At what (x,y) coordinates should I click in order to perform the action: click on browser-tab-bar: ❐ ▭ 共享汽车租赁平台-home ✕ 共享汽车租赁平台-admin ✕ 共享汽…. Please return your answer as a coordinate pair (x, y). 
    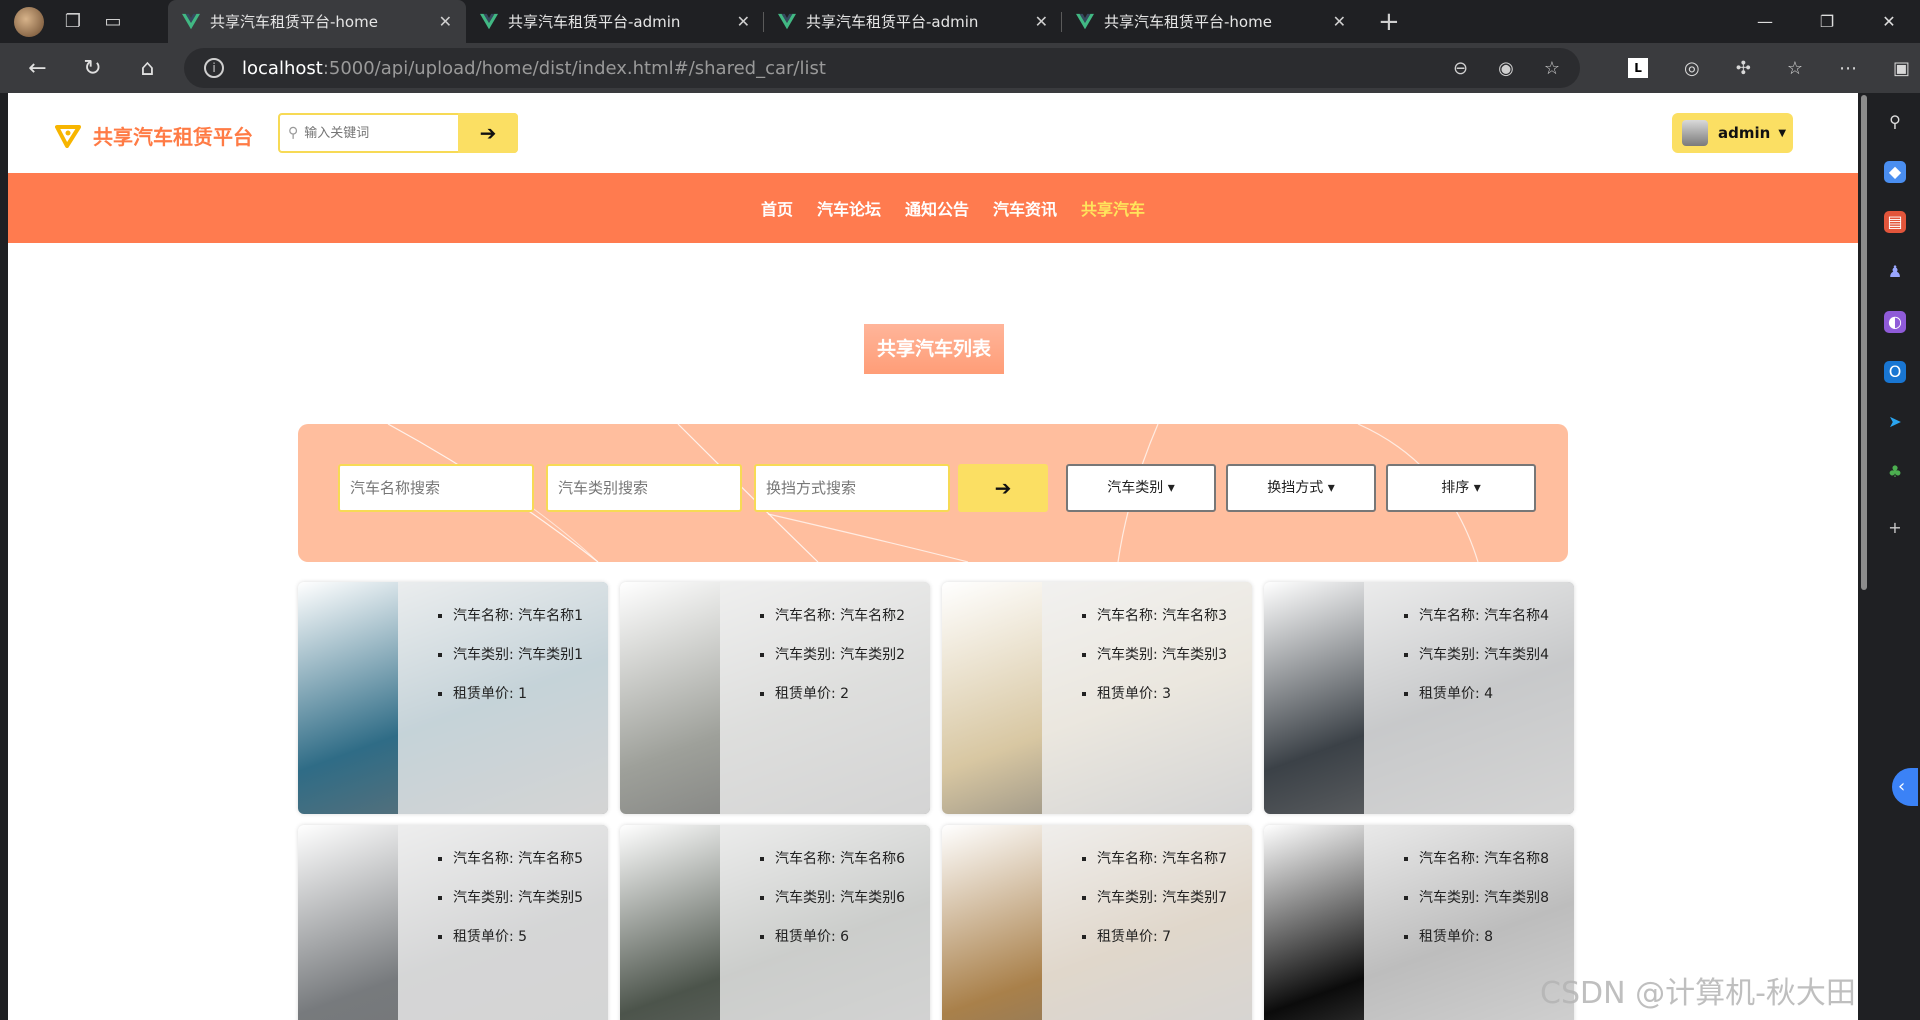
    Looking at the image, I should click on (960, 21).